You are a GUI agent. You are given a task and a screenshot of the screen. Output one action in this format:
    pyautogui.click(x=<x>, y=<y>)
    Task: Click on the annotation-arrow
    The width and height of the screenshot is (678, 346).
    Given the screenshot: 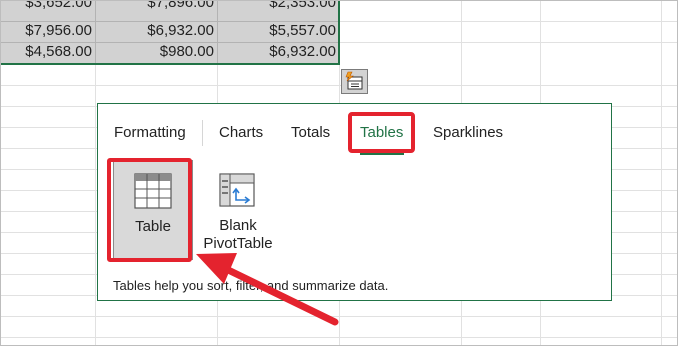 What is the action you would take?
    pyautogui.click(x=267, y=289)
    